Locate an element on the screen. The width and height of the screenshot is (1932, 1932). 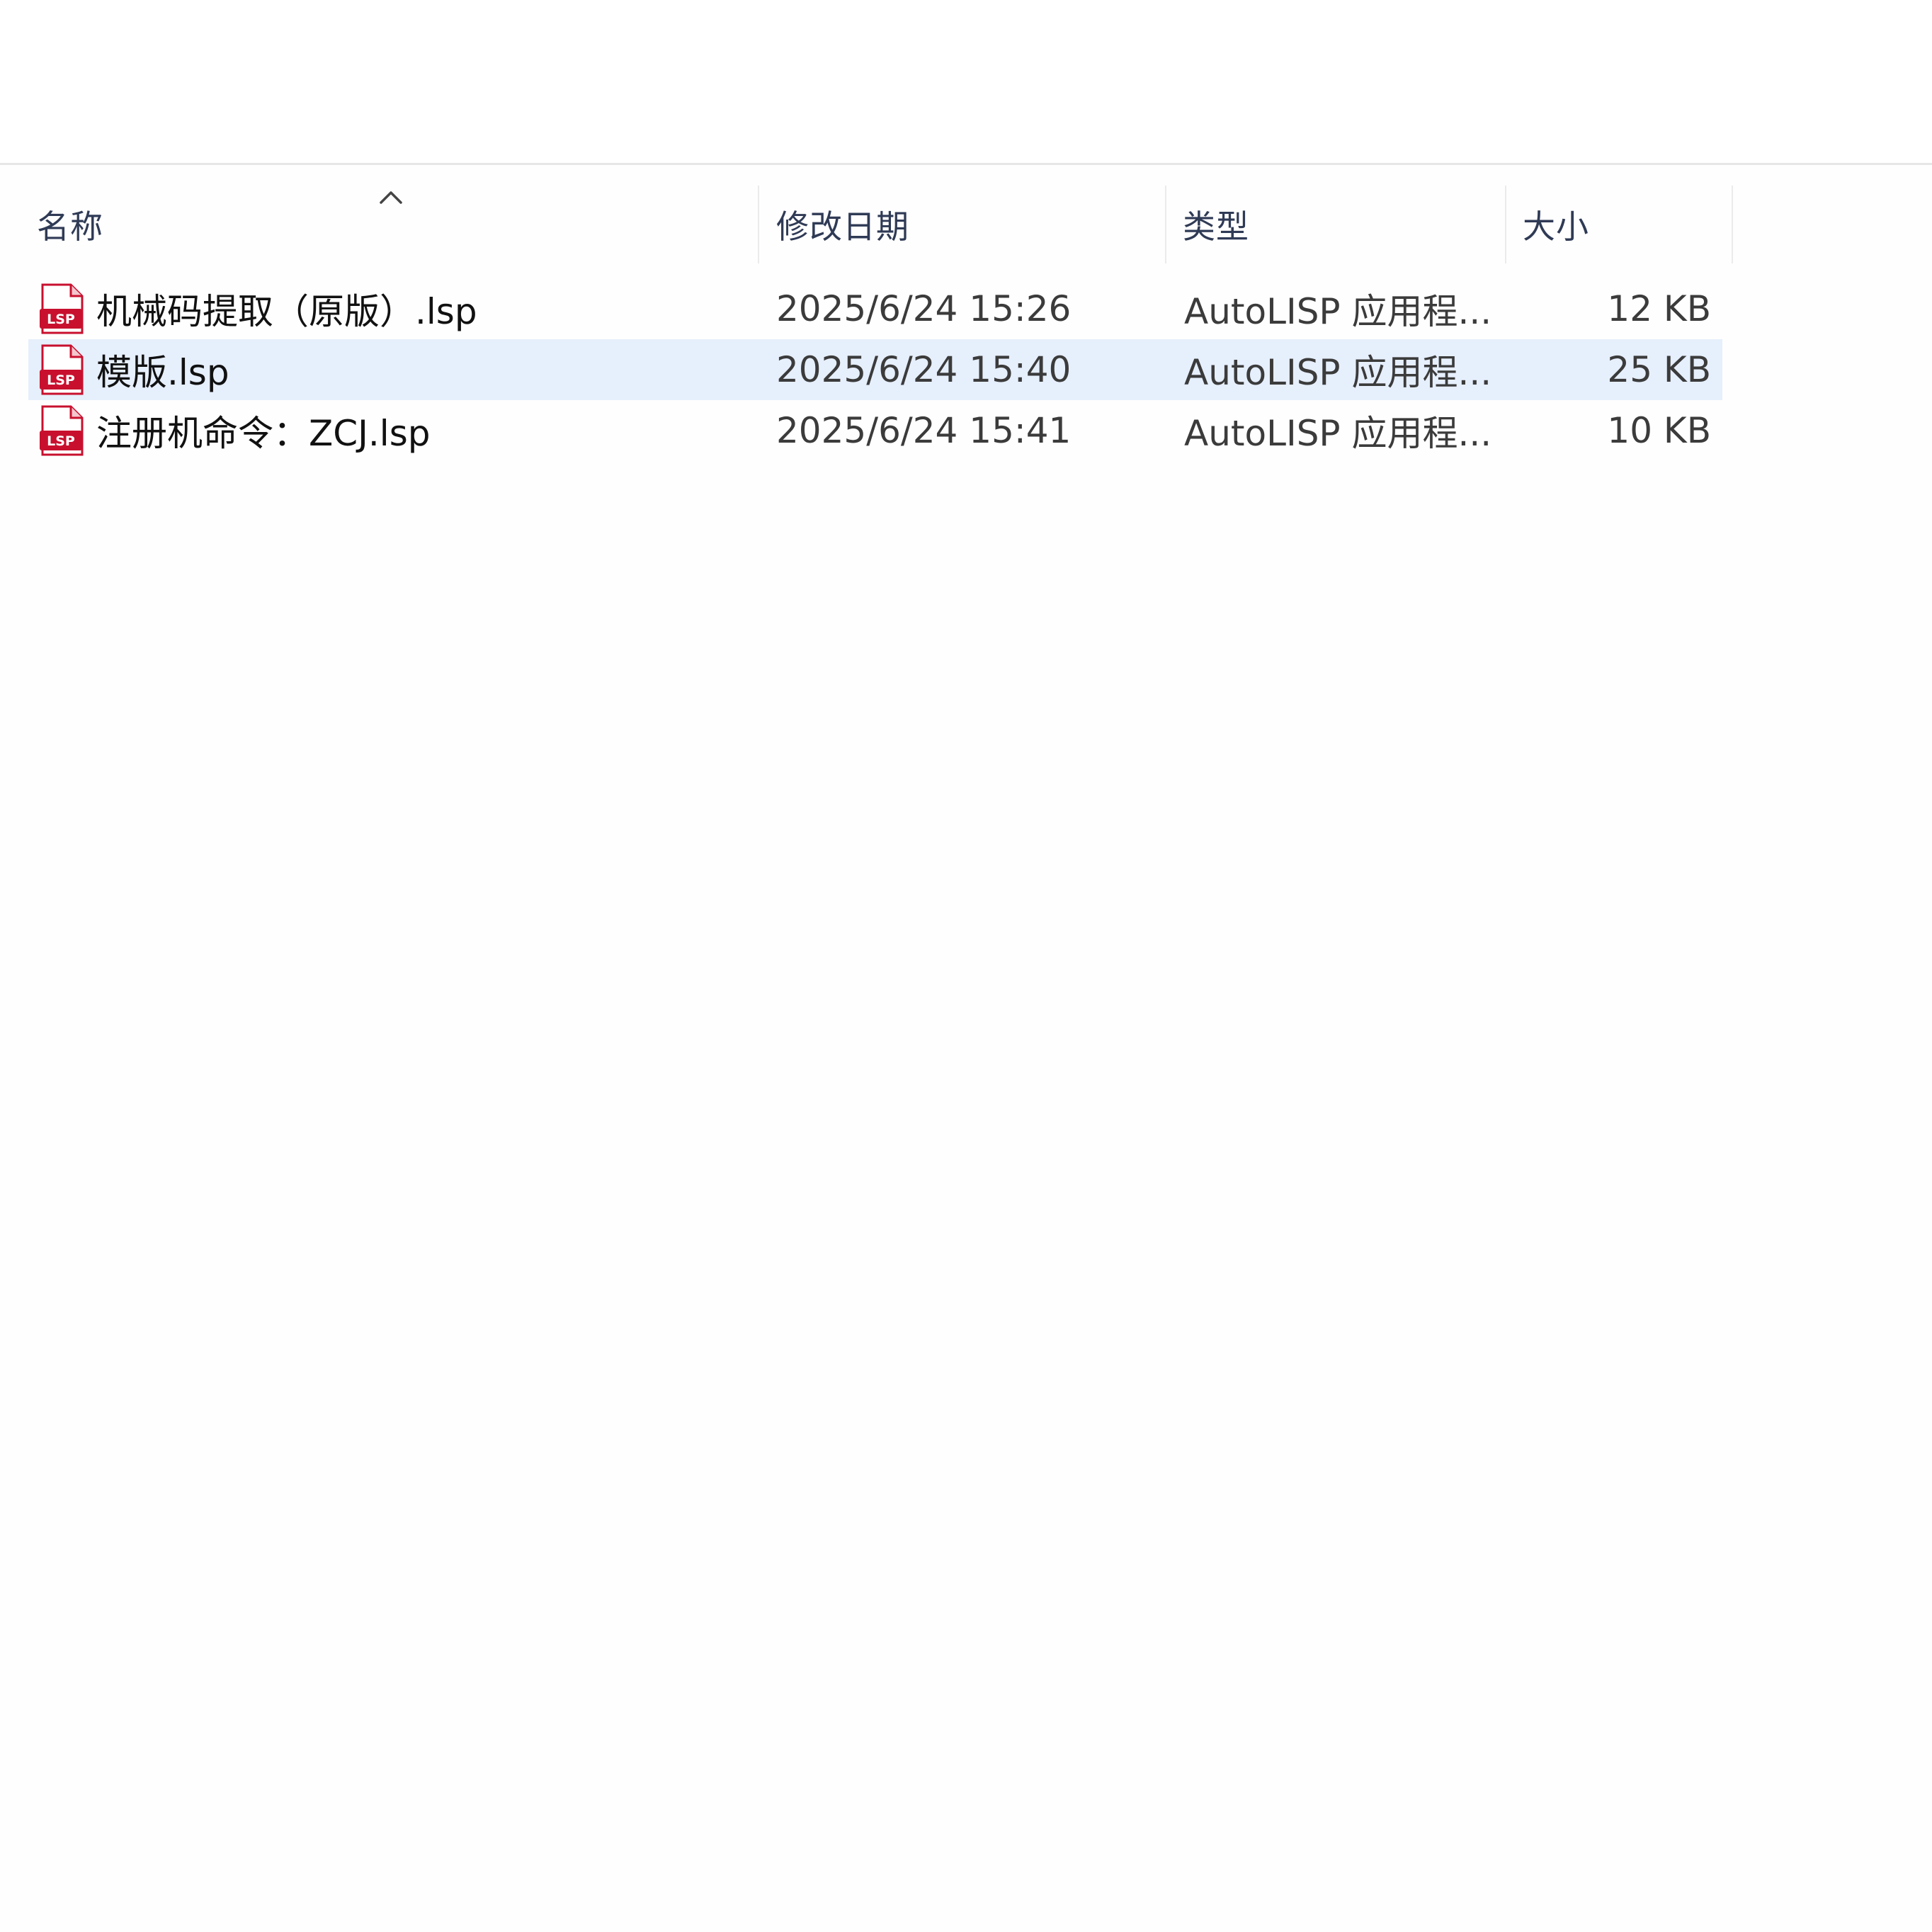
file-size: 12 KB is located at coordinates (1659, 308).